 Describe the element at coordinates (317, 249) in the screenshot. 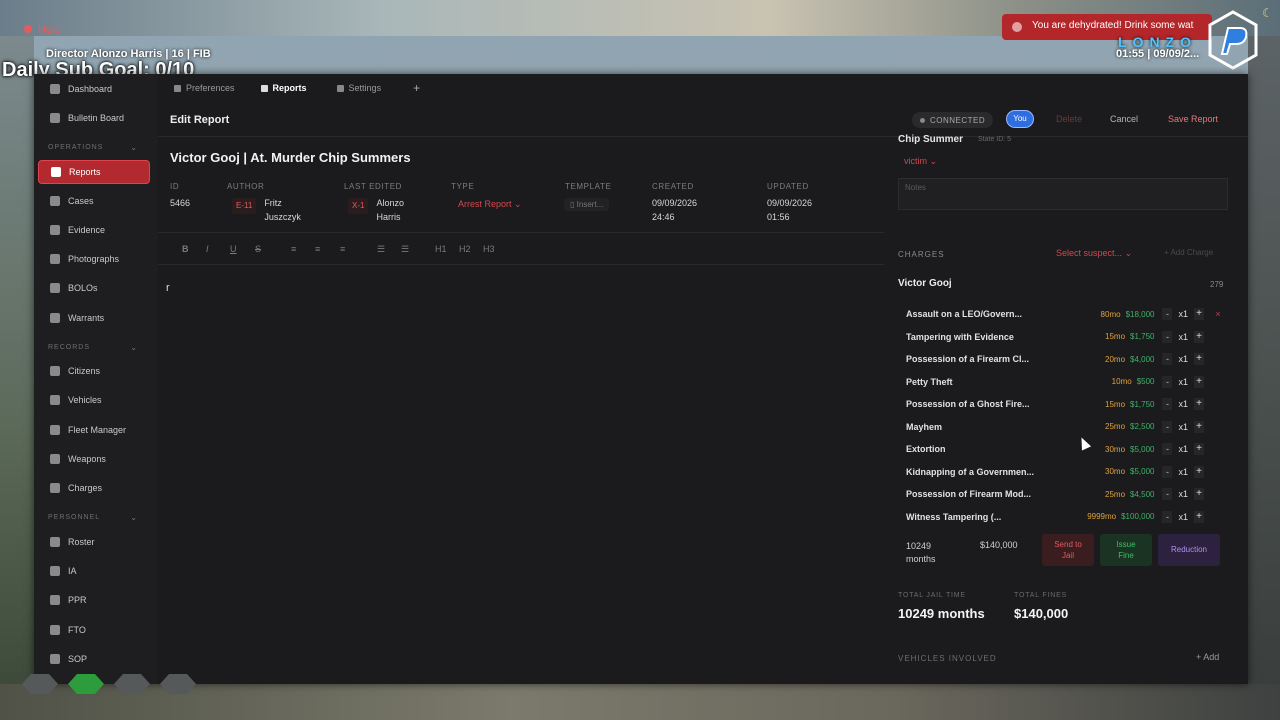

I see `align-center-icon: ≡` at that location.